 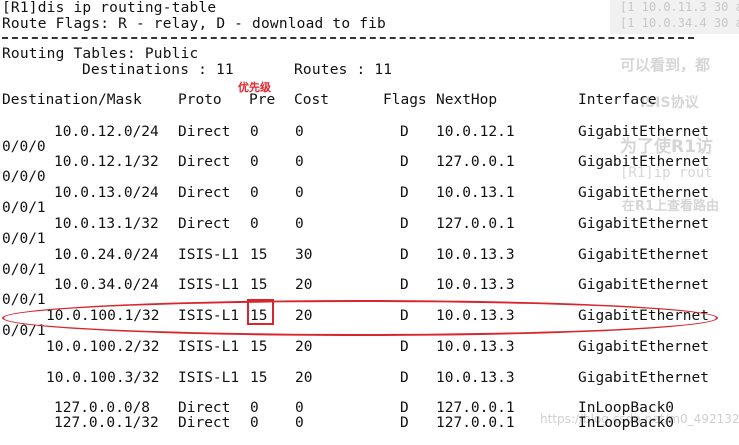 What do you see at coordinates (467, 100) in the screenshot?
I see `col-nexthop: NextHop` at bounding box center [467, 100].